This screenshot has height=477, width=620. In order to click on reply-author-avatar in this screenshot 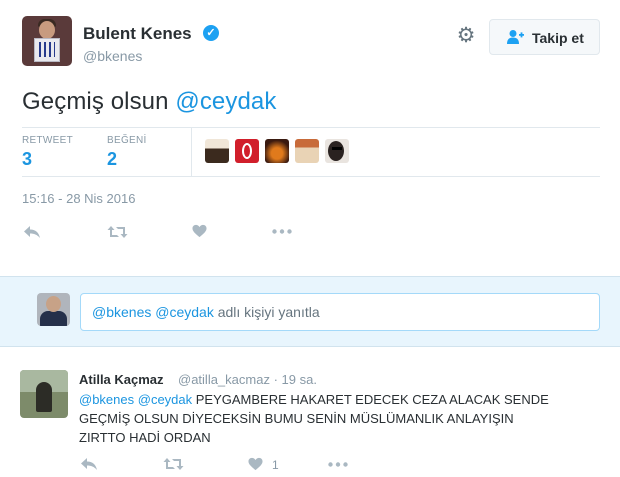, I will do `click(44, 394)`.